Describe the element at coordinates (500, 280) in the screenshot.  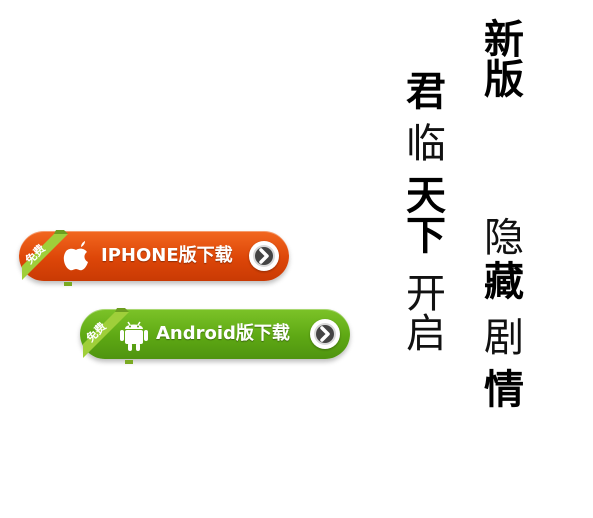
I see `slogan-hidden-char-2: 藏` at that location.